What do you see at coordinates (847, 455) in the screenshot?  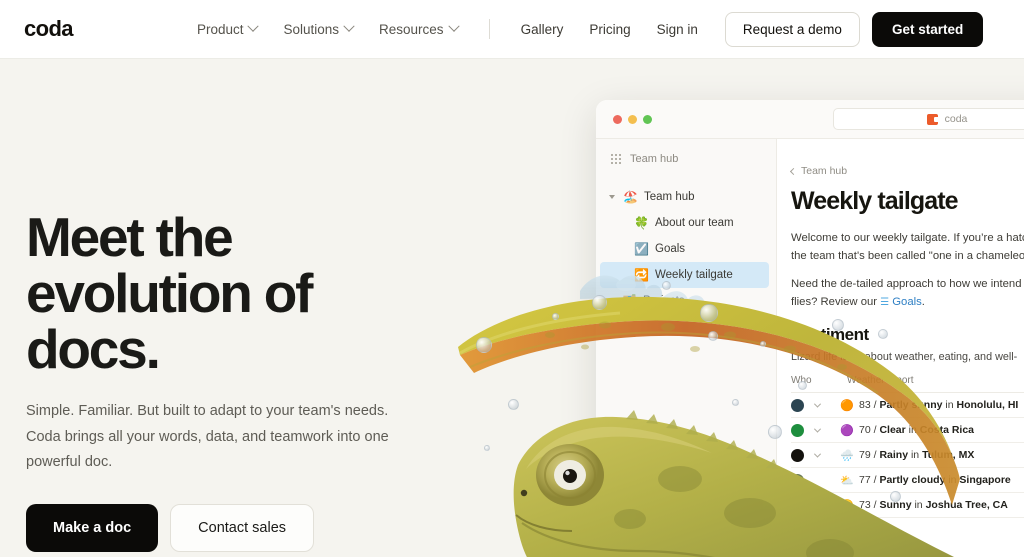 I see `weather-icon: 🌧️` at bounding box center [847, 455].